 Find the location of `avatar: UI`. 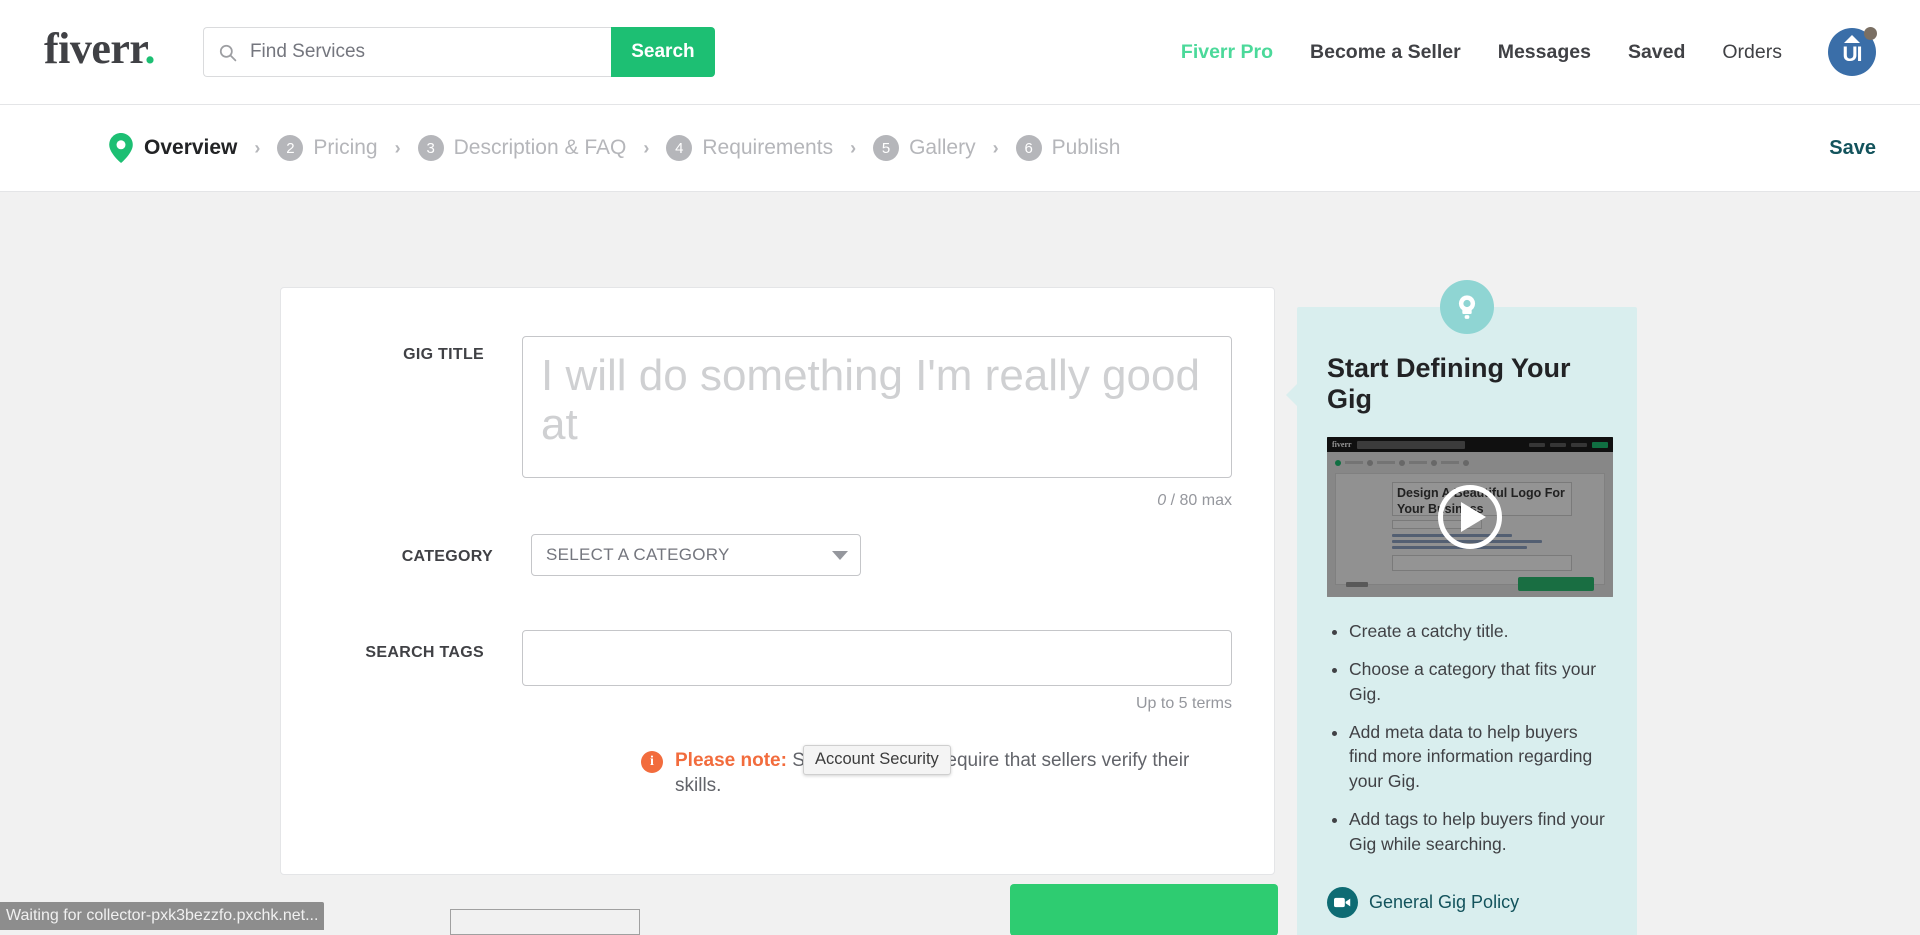

avatar: UI is located at coordinates (1852, 52).